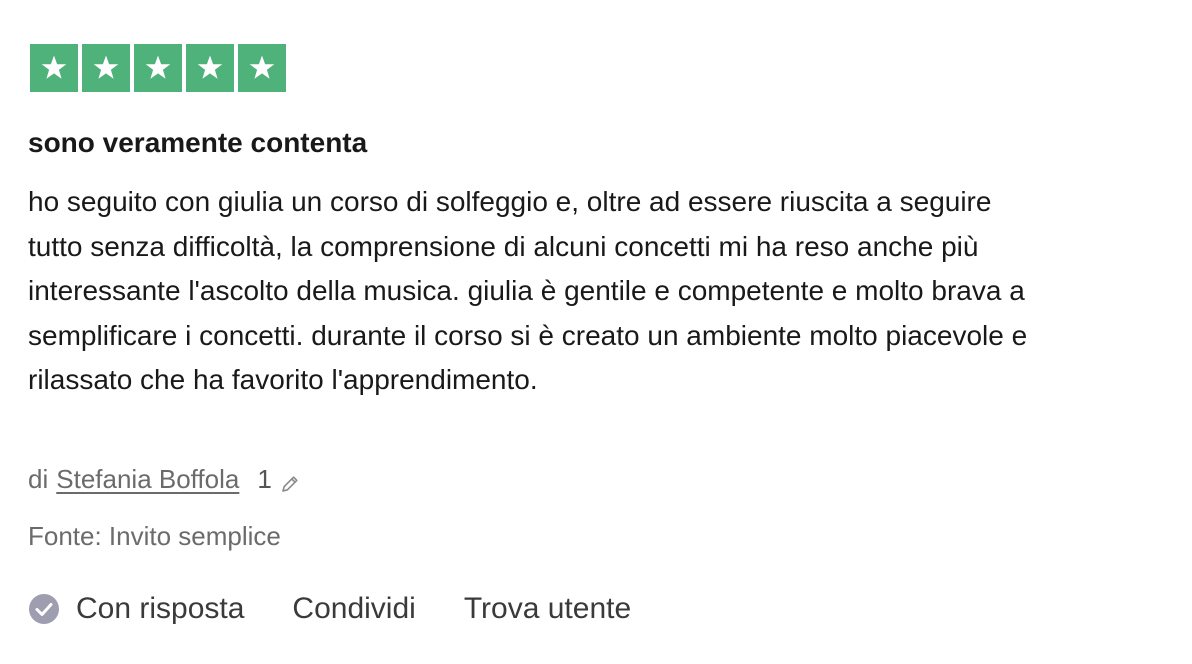 This screenshot has width=1192, height=664. Describe the element at coordinates (290, 481) in the screenshot. I see `pencil-icon` at that location.